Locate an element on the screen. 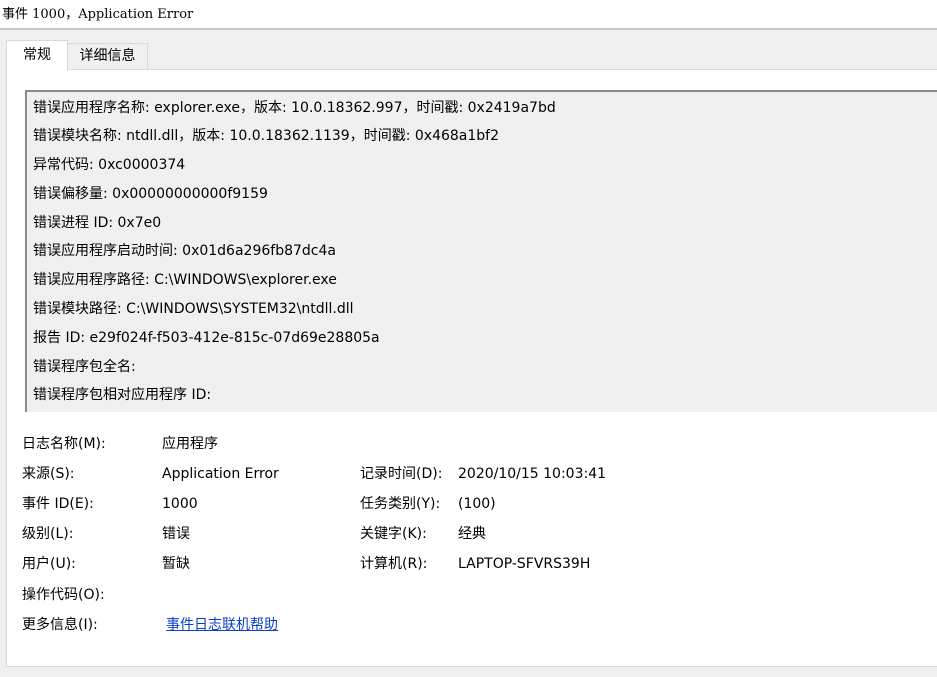 This screenshot has width=937, height=677. computer-value: LAPTOP-SFVRS39H is located at coordinates (524, 564).